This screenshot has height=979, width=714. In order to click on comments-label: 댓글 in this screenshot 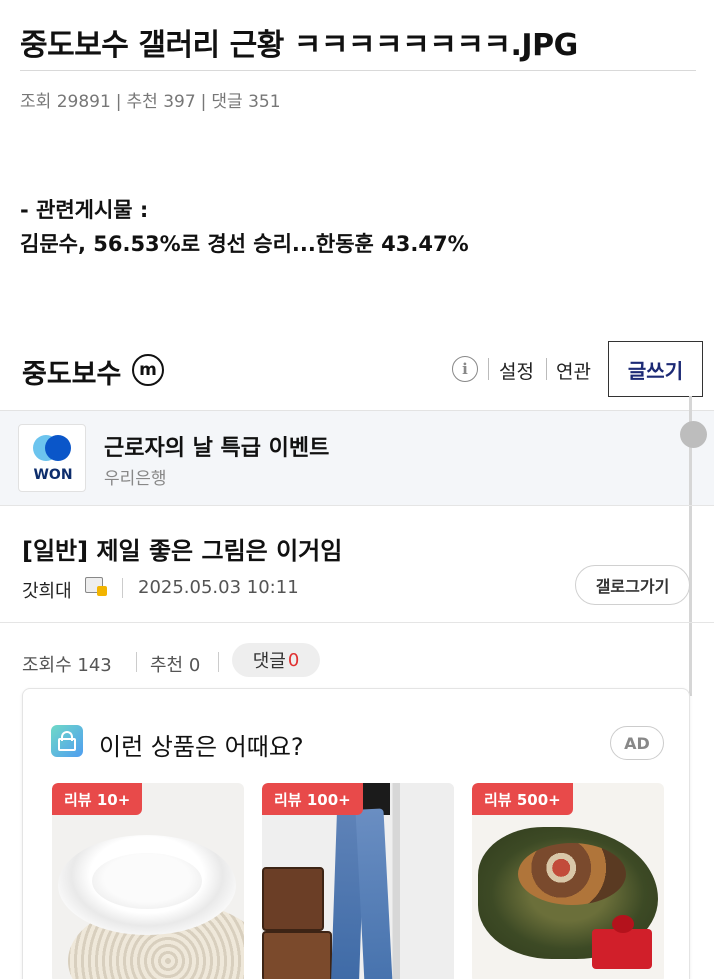, I will do `click(227, 102)`.